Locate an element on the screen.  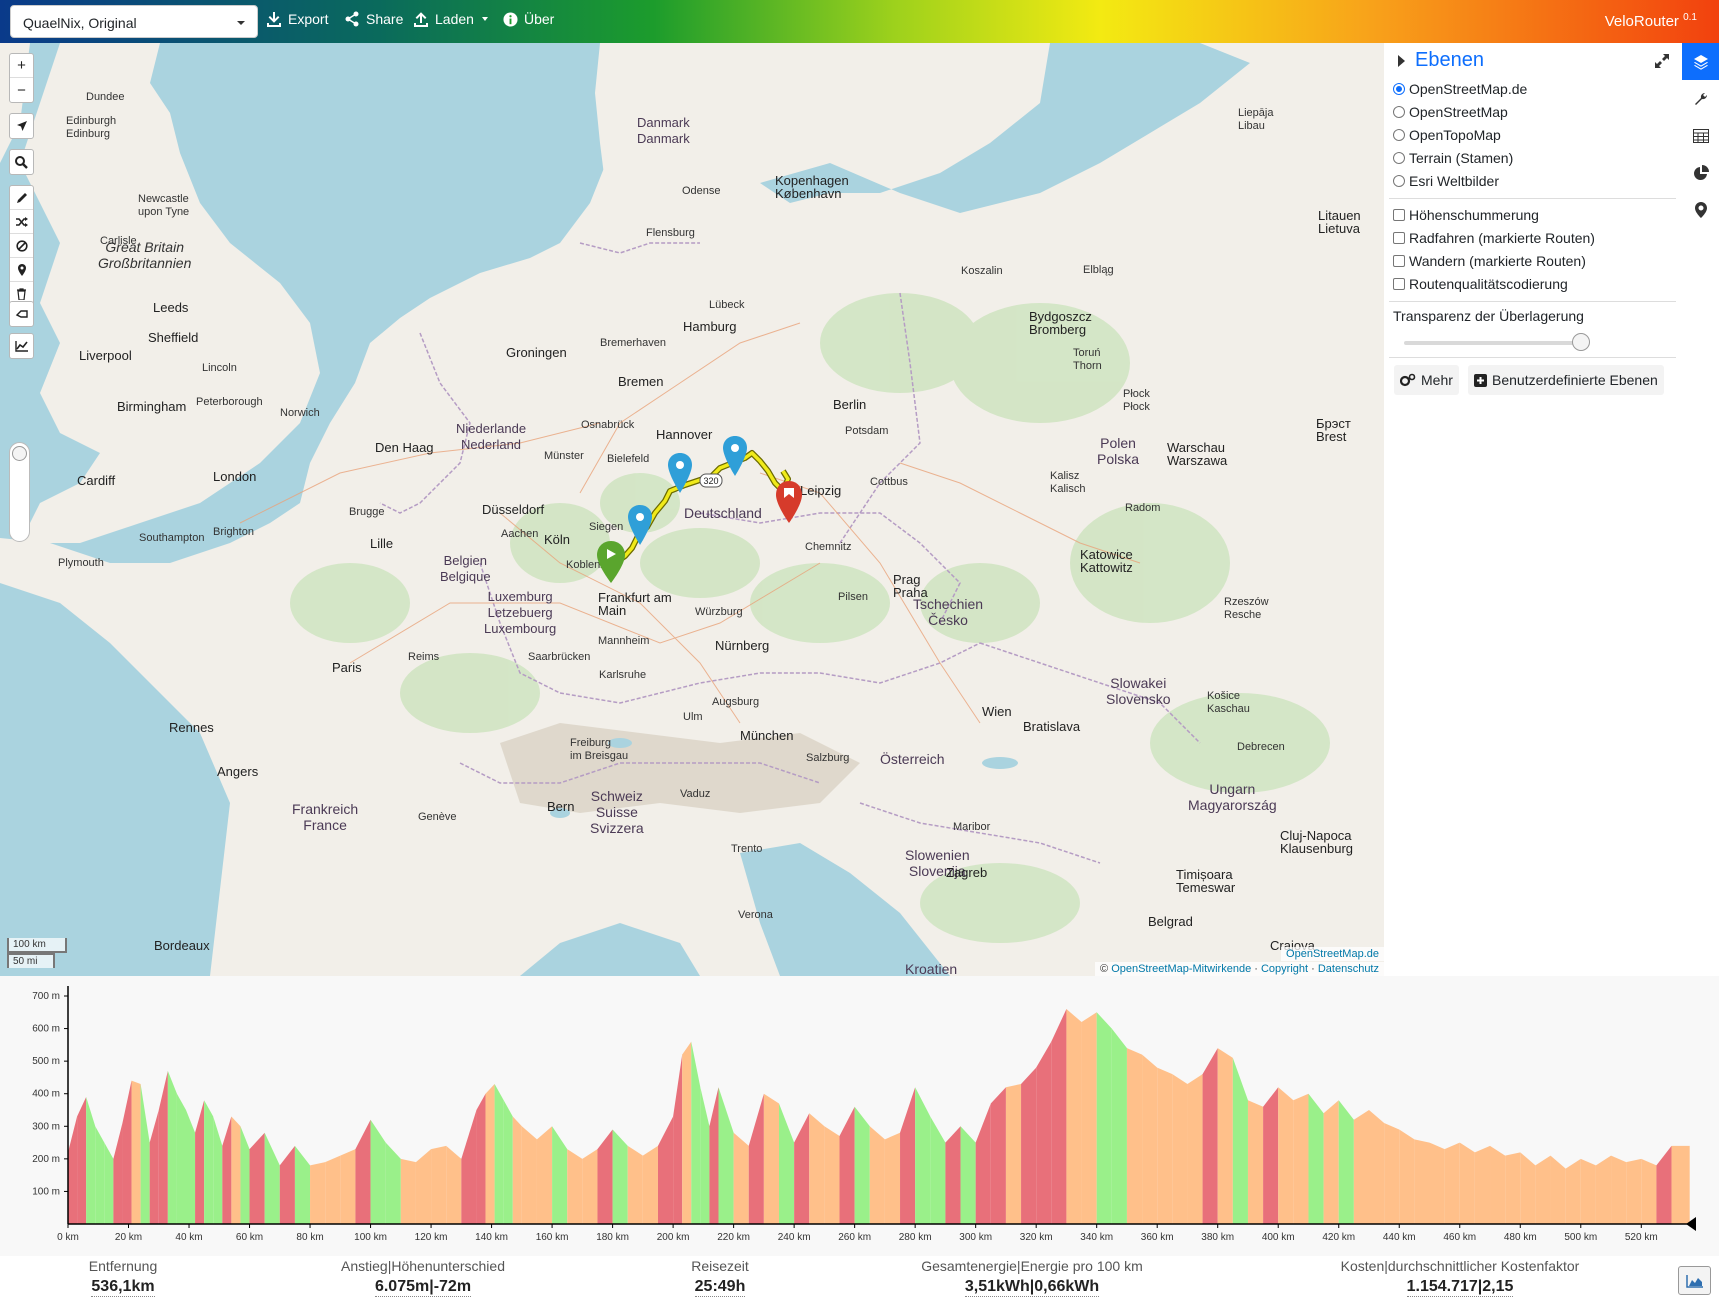
city-label: Siegen is located at coordinates (606, 527).